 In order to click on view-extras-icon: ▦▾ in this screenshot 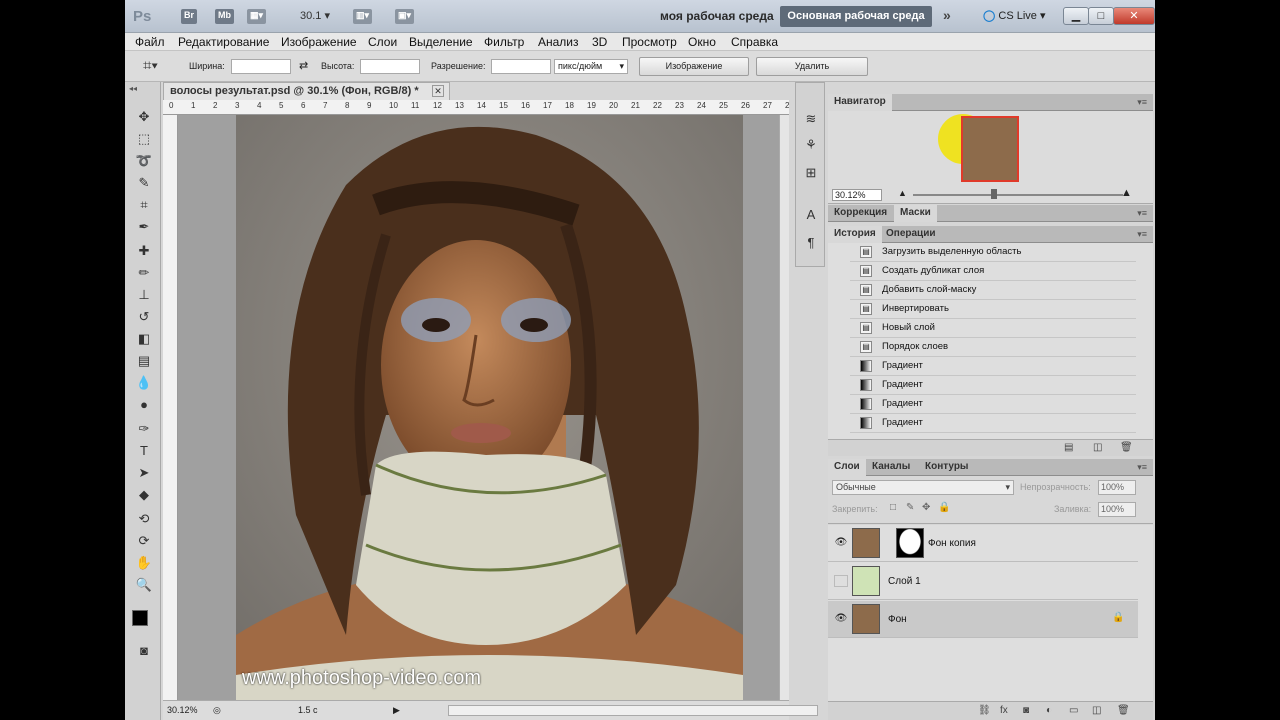, I will do `click(257, 16)`.